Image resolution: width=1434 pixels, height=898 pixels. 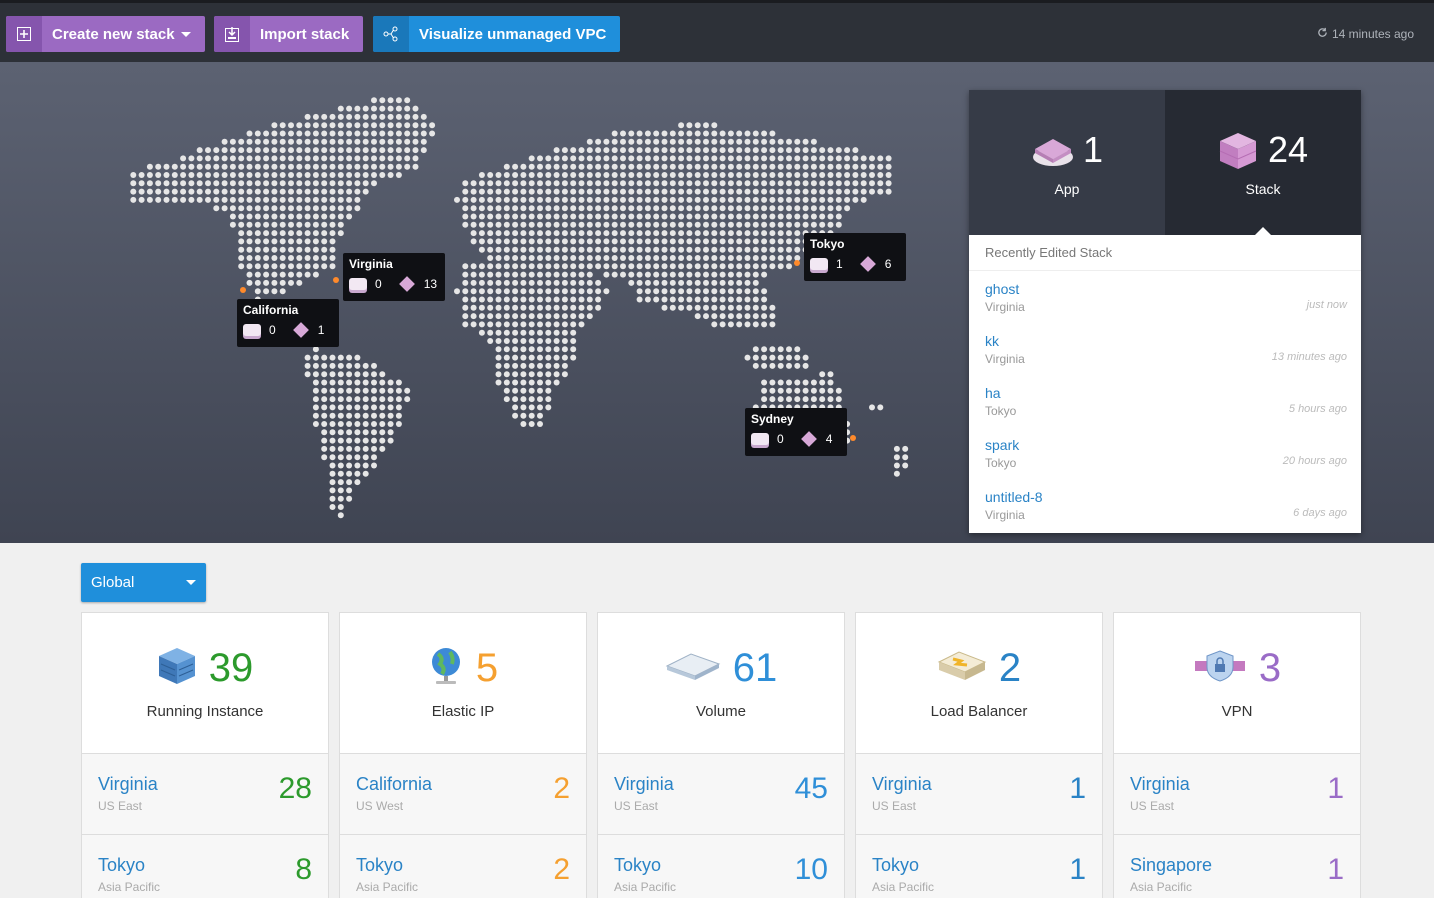 I want to click on region-marker-tokyo, so click(x=797, y=263).